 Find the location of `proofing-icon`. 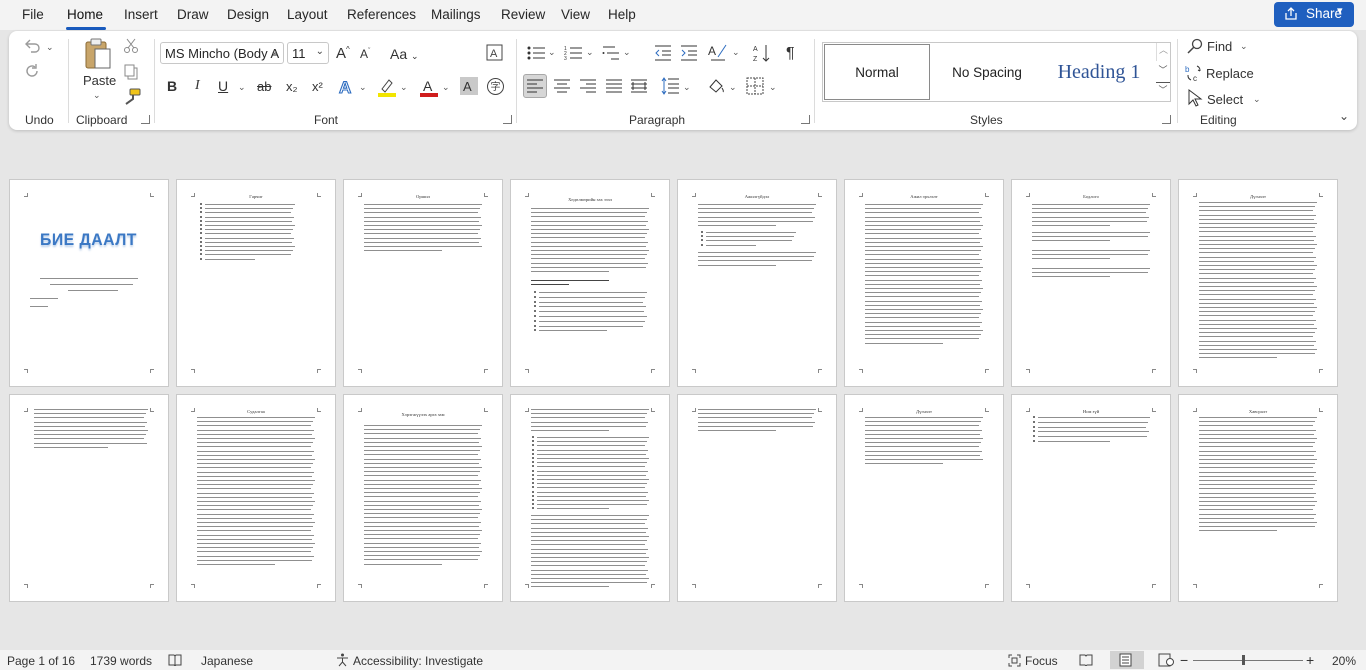

proofing-icon is located at coordinates (175, 660).